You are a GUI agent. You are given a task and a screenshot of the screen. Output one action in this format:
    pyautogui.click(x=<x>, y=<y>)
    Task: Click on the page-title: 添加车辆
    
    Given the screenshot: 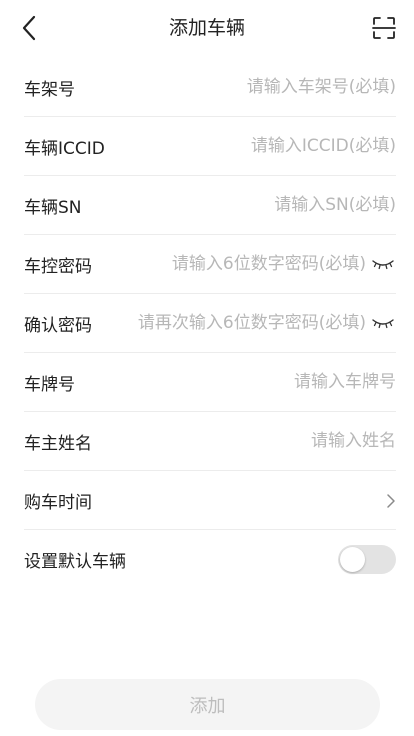 What is the action you would take?
    pyautogui.click(x=206, y=28)
    